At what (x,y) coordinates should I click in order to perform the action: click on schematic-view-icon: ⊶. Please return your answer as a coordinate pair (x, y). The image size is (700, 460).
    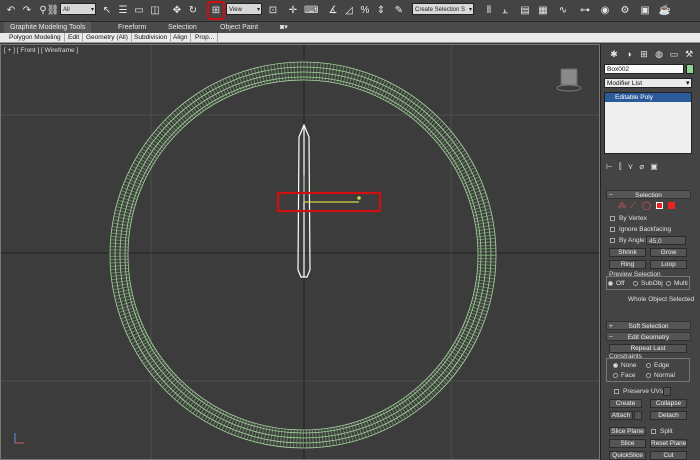
    Looking at the image, I should click on (585, 10).